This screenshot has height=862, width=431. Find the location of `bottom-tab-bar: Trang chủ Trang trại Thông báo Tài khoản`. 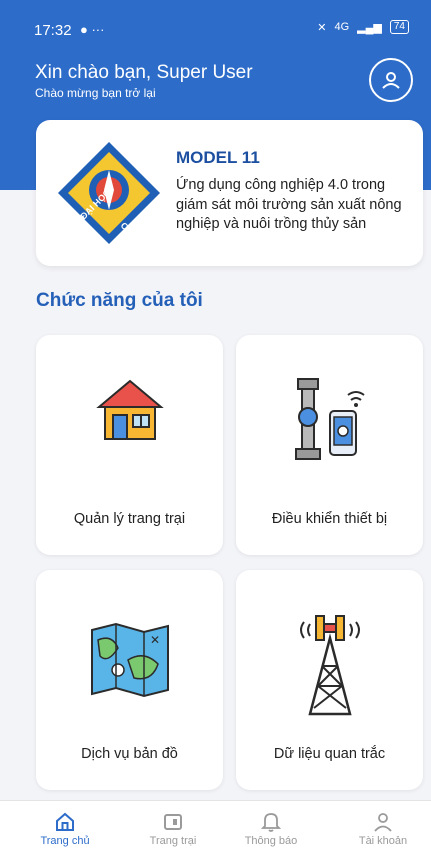

bottom-tab-bar: Trang chủ Trang trại Thông báo Tài khoản is located at coordinates (215, 831).